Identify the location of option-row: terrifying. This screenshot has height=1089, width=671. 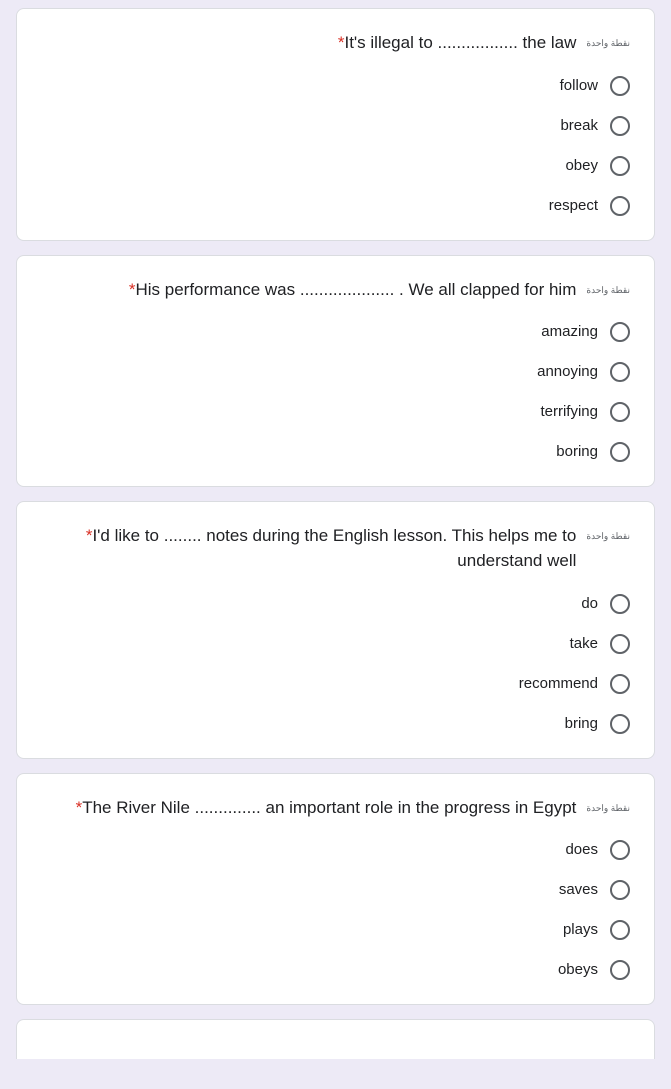
(335, 412).